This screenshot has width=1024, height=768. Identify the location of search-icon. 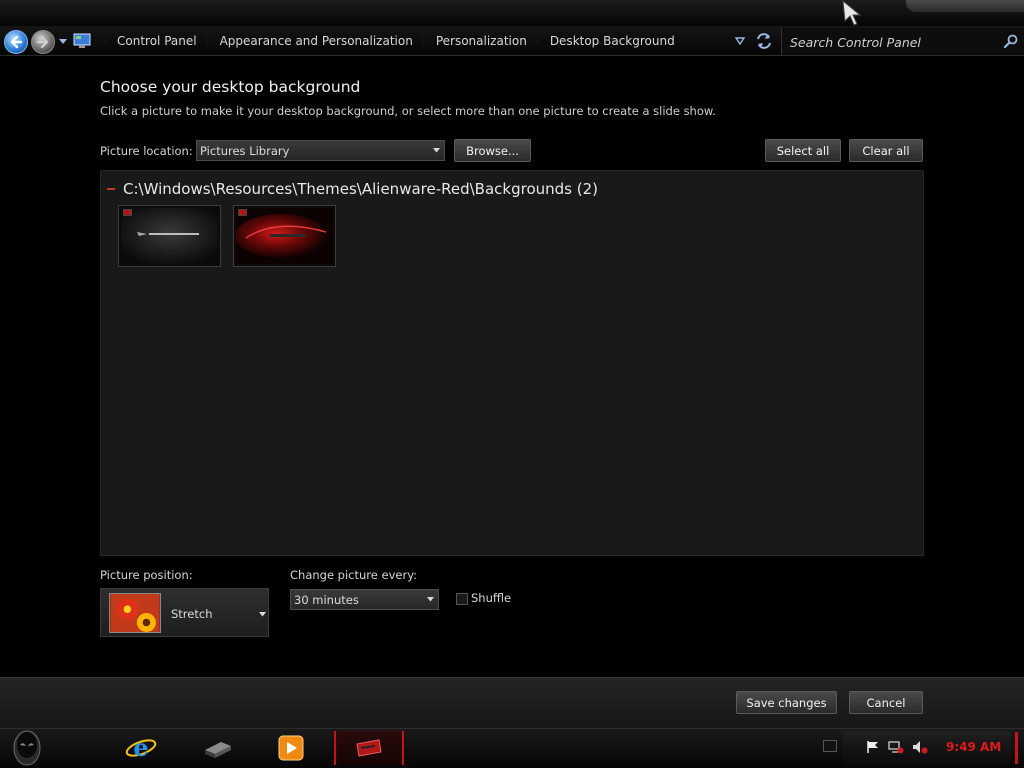
(1011, 41).